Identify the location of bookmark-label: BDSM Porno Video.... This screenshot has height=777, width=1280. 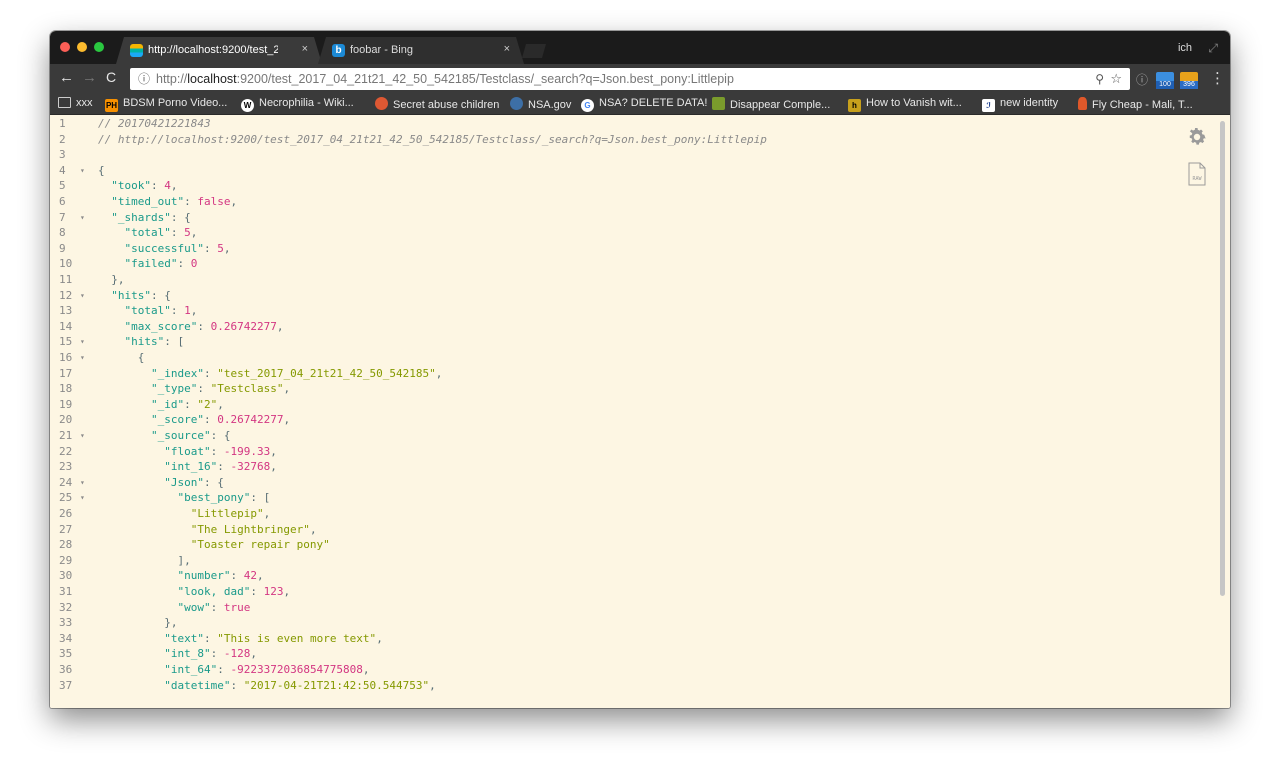
(175, 103).